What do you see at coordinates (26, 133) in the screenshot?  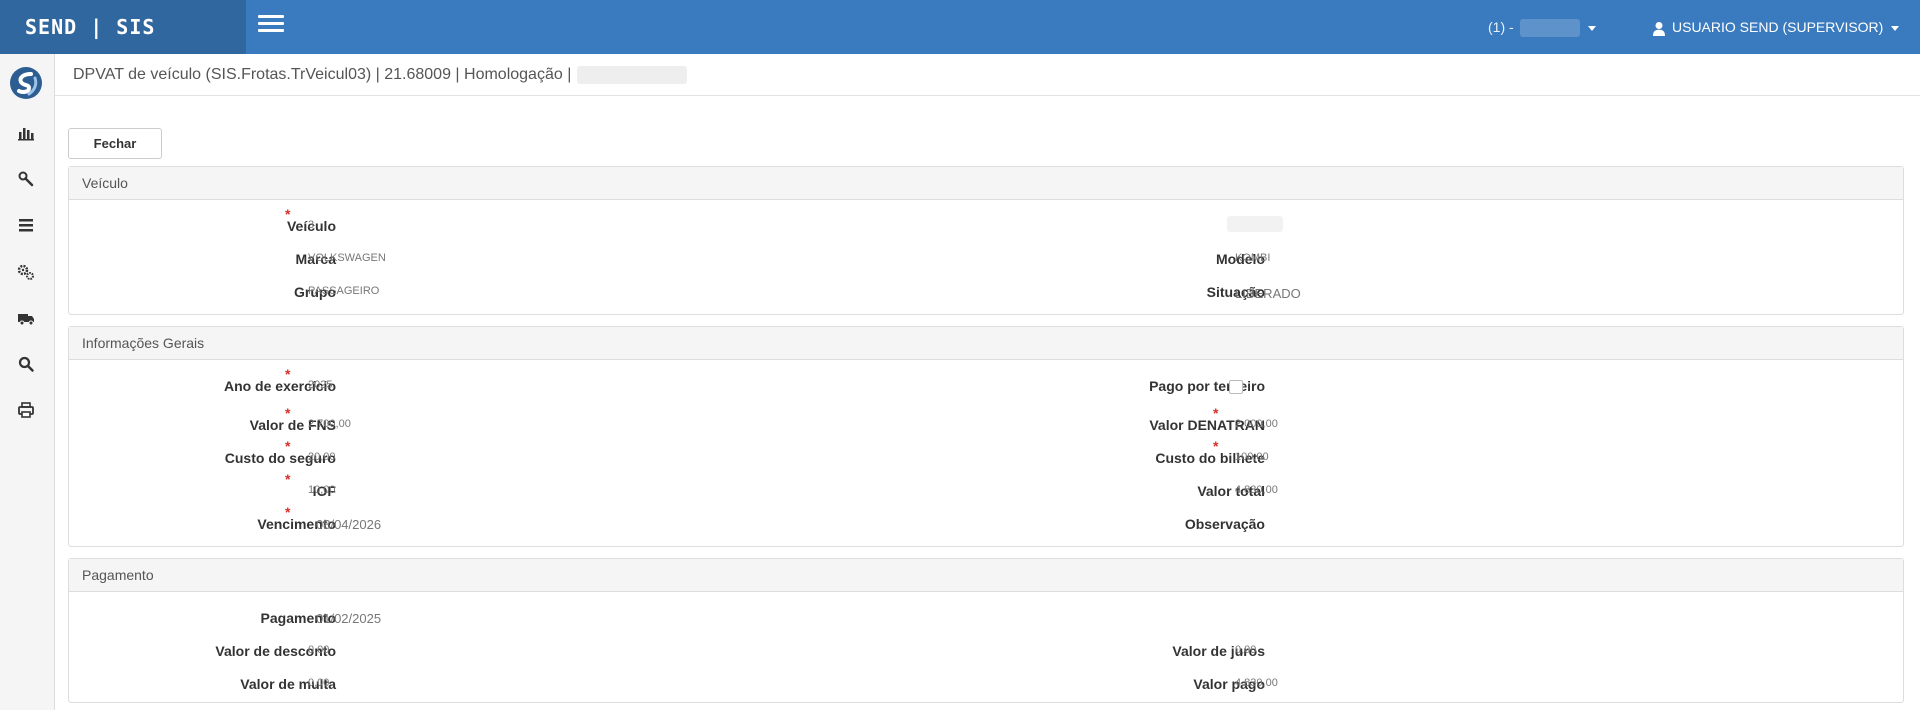 I see `chart-icon` at bounding box center [26, 133].